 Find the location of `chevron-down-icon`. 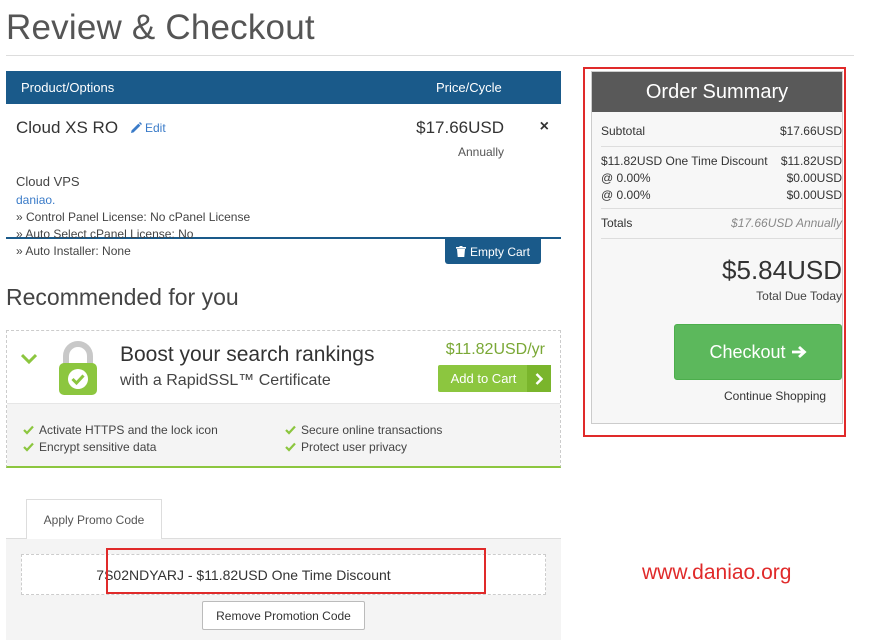

chevron-down-icon is located at coordinates (29, 359).